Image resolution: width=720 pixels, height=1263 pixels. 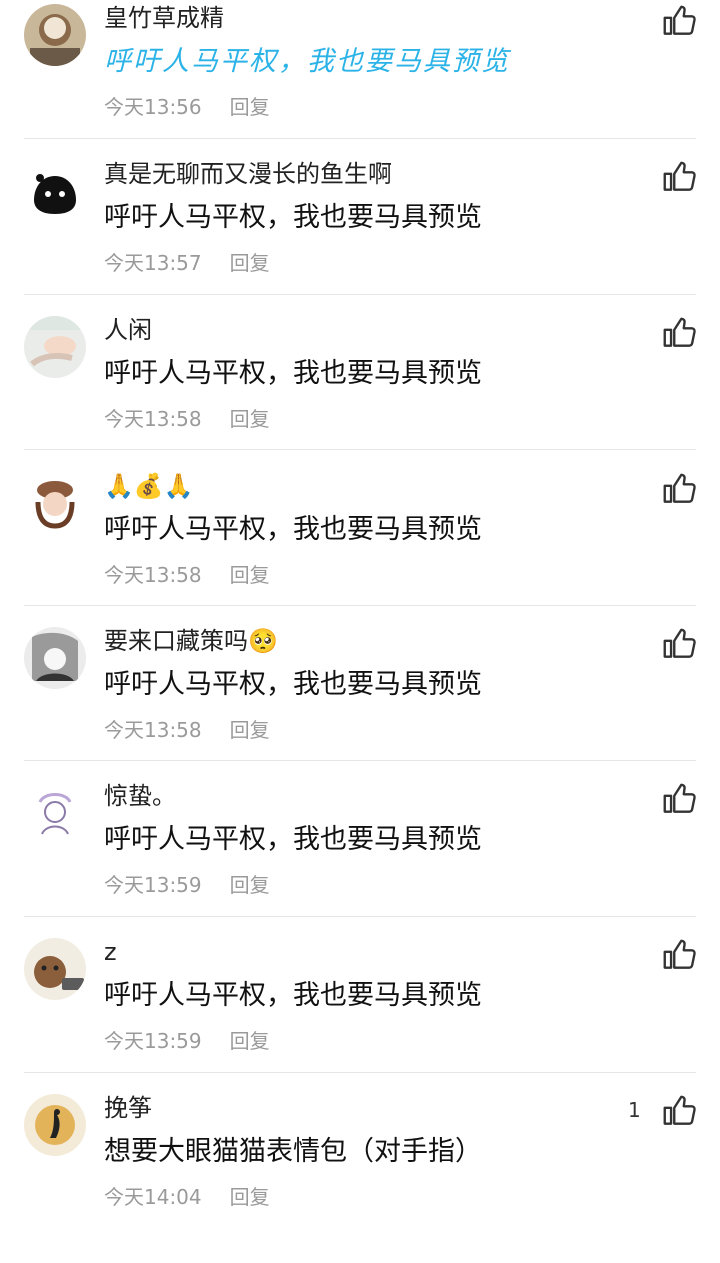 What do you see at coordinates (128, 330) in the screenshot?
I see `comment-username: 人闲` at bounding box center [128, 330].